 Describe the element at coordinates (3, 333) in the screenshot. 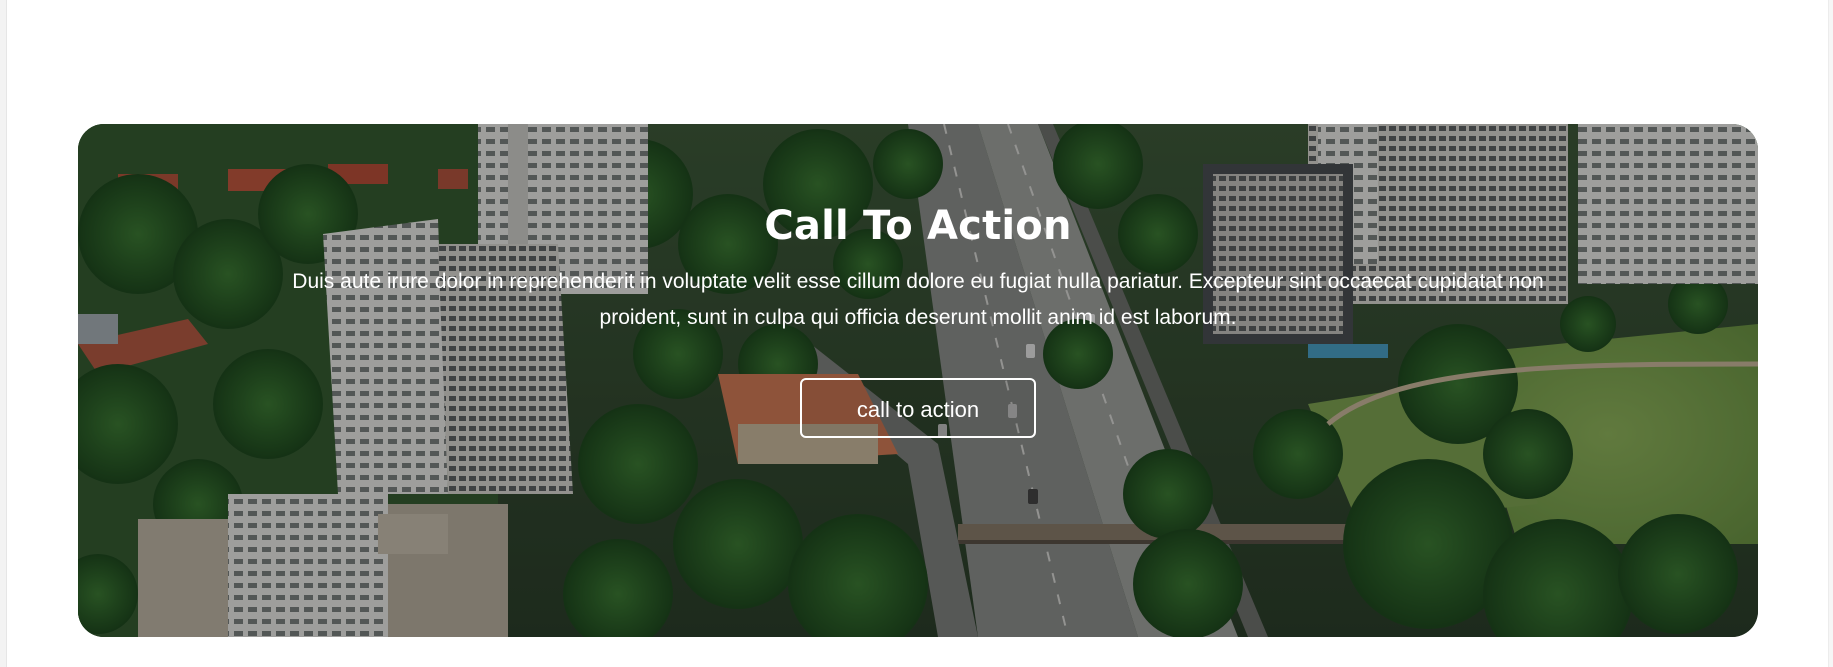

I see `left-border` at that location.